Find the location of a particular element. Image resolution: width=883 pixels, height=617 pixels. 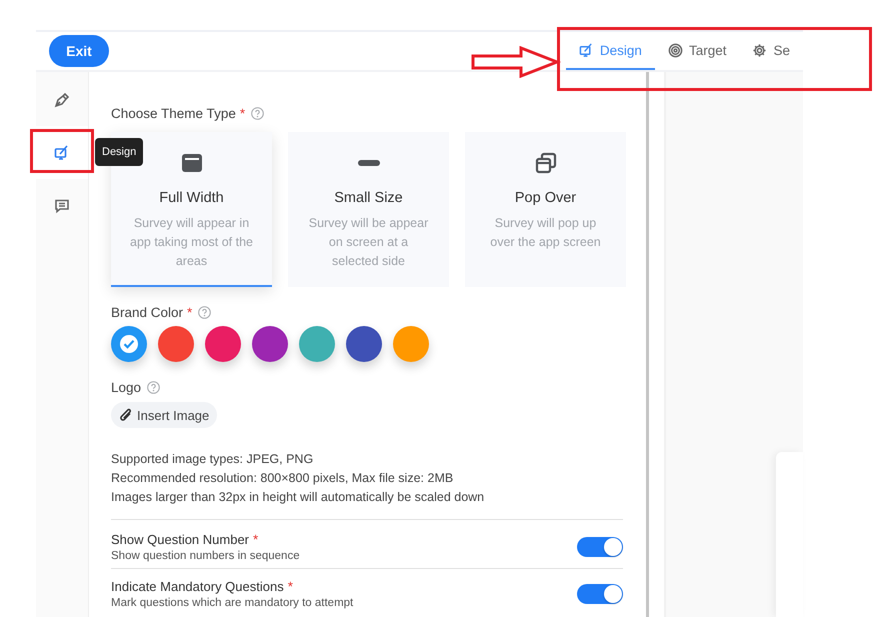

settings-icon is located at coordinates (760, 50).